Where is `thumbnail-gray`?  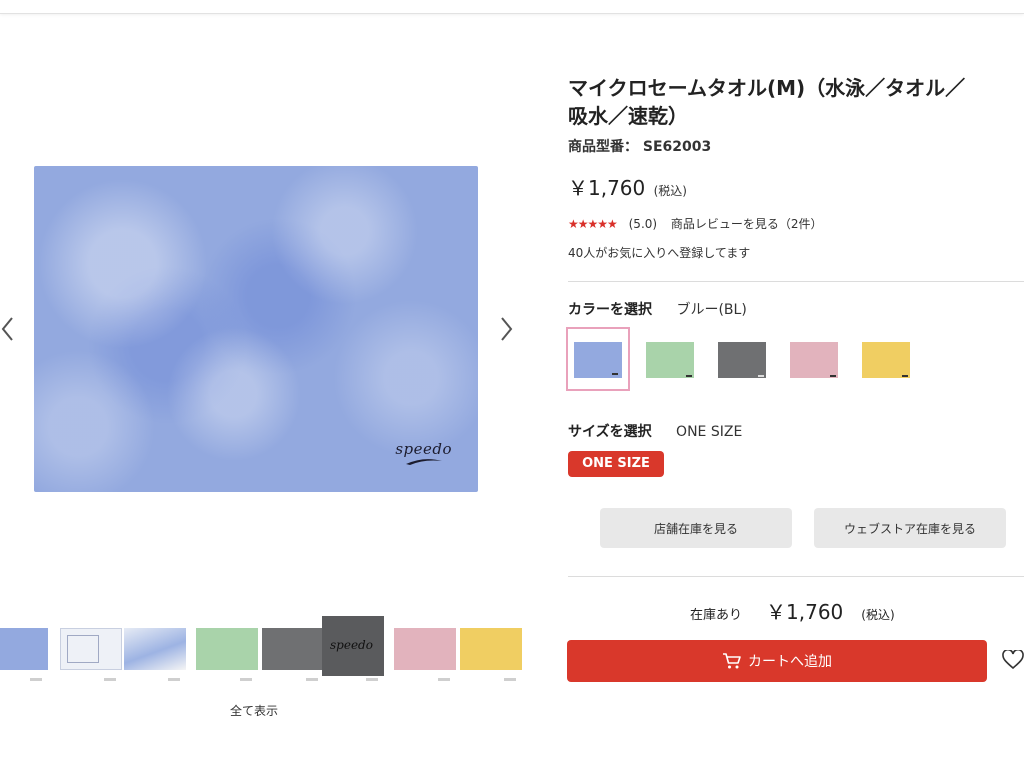
thumbnail-gray is located at coordinates (293, 650).